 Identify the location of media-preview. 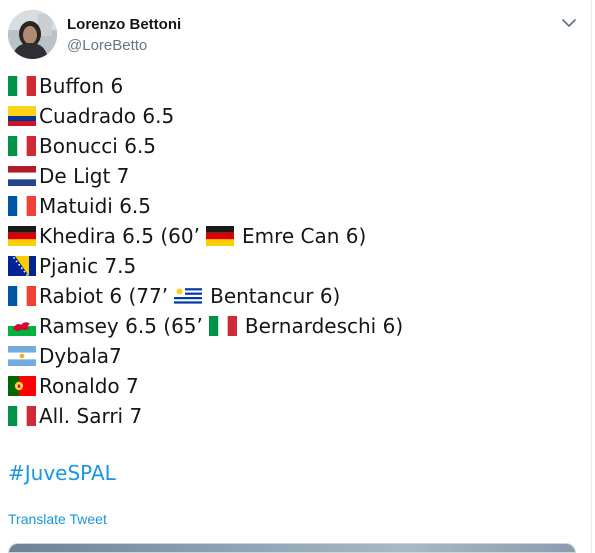
(292, 548).